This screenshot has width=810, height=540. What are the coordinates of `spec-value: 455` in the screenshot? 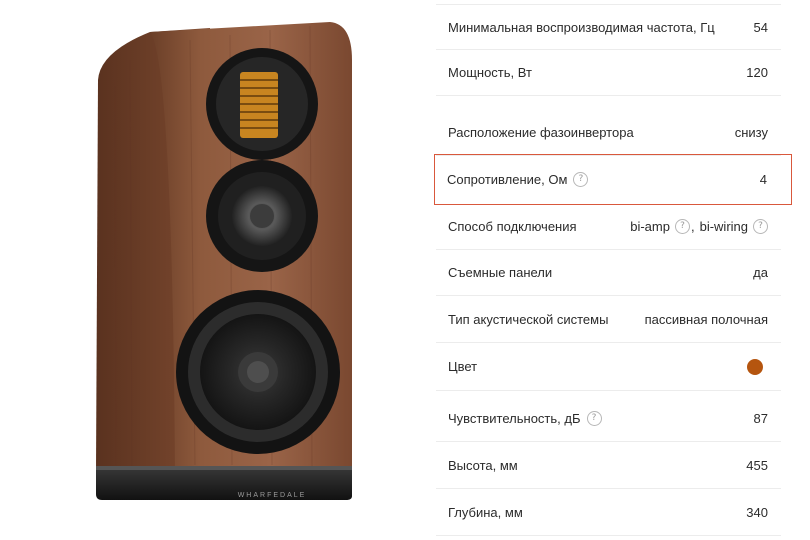 It's located at (757, 465).